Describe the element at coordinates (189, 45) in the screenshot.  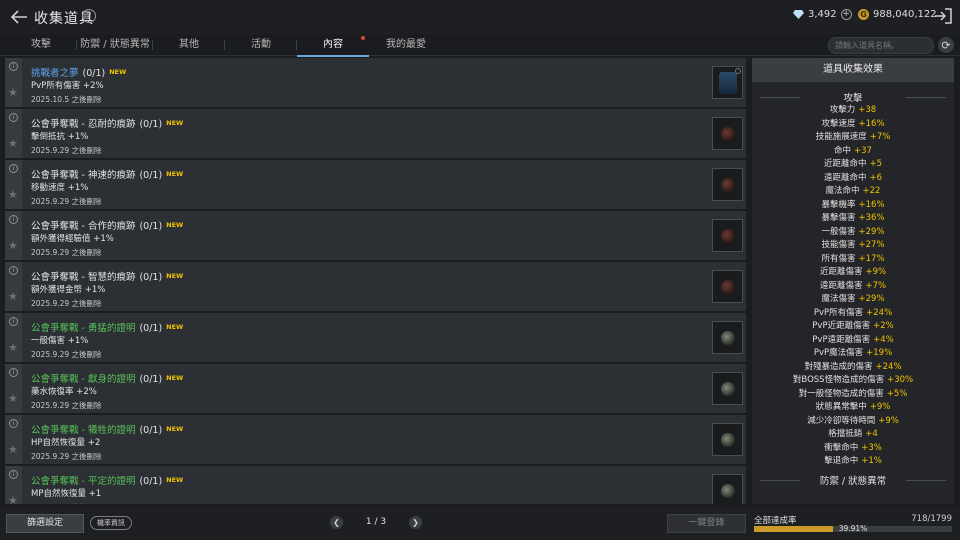
I see `tab-other: 其他` at that location.